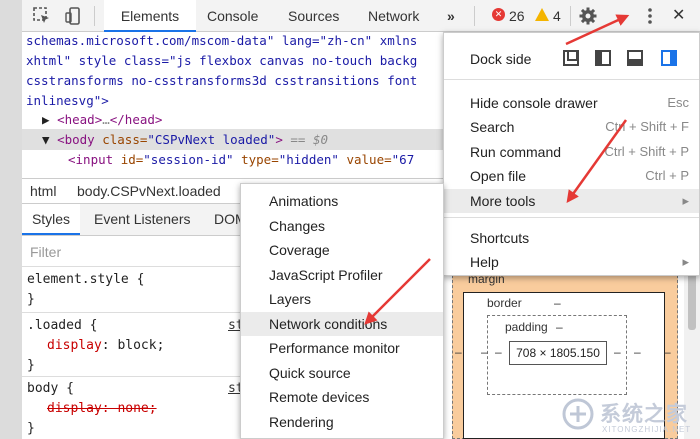  I want to click on dock-bottom-icon, so click(635, 58).